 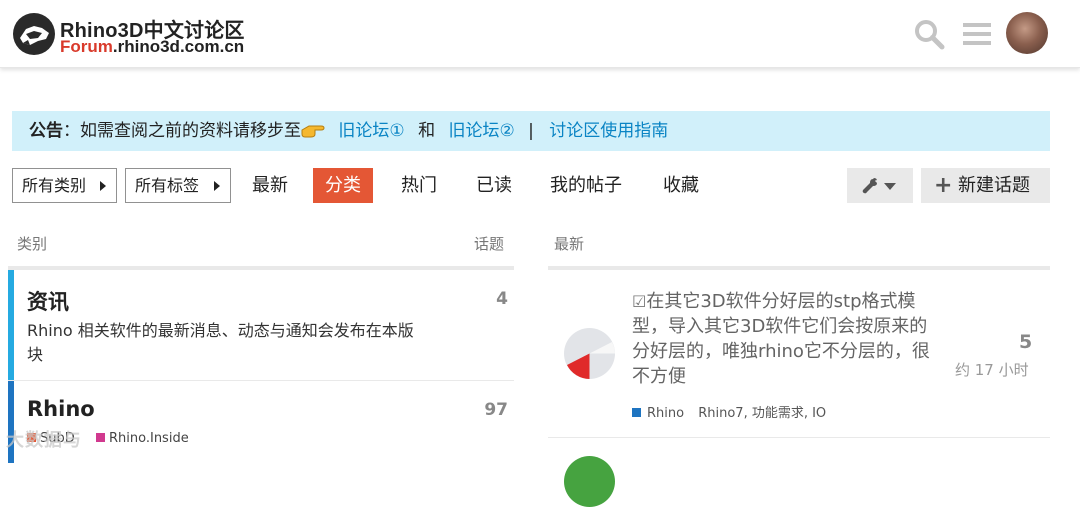 What do you see at coordinates (1027, 33) in the screenshot?
I see `user-avatar` at bounding box center [1027, 33].